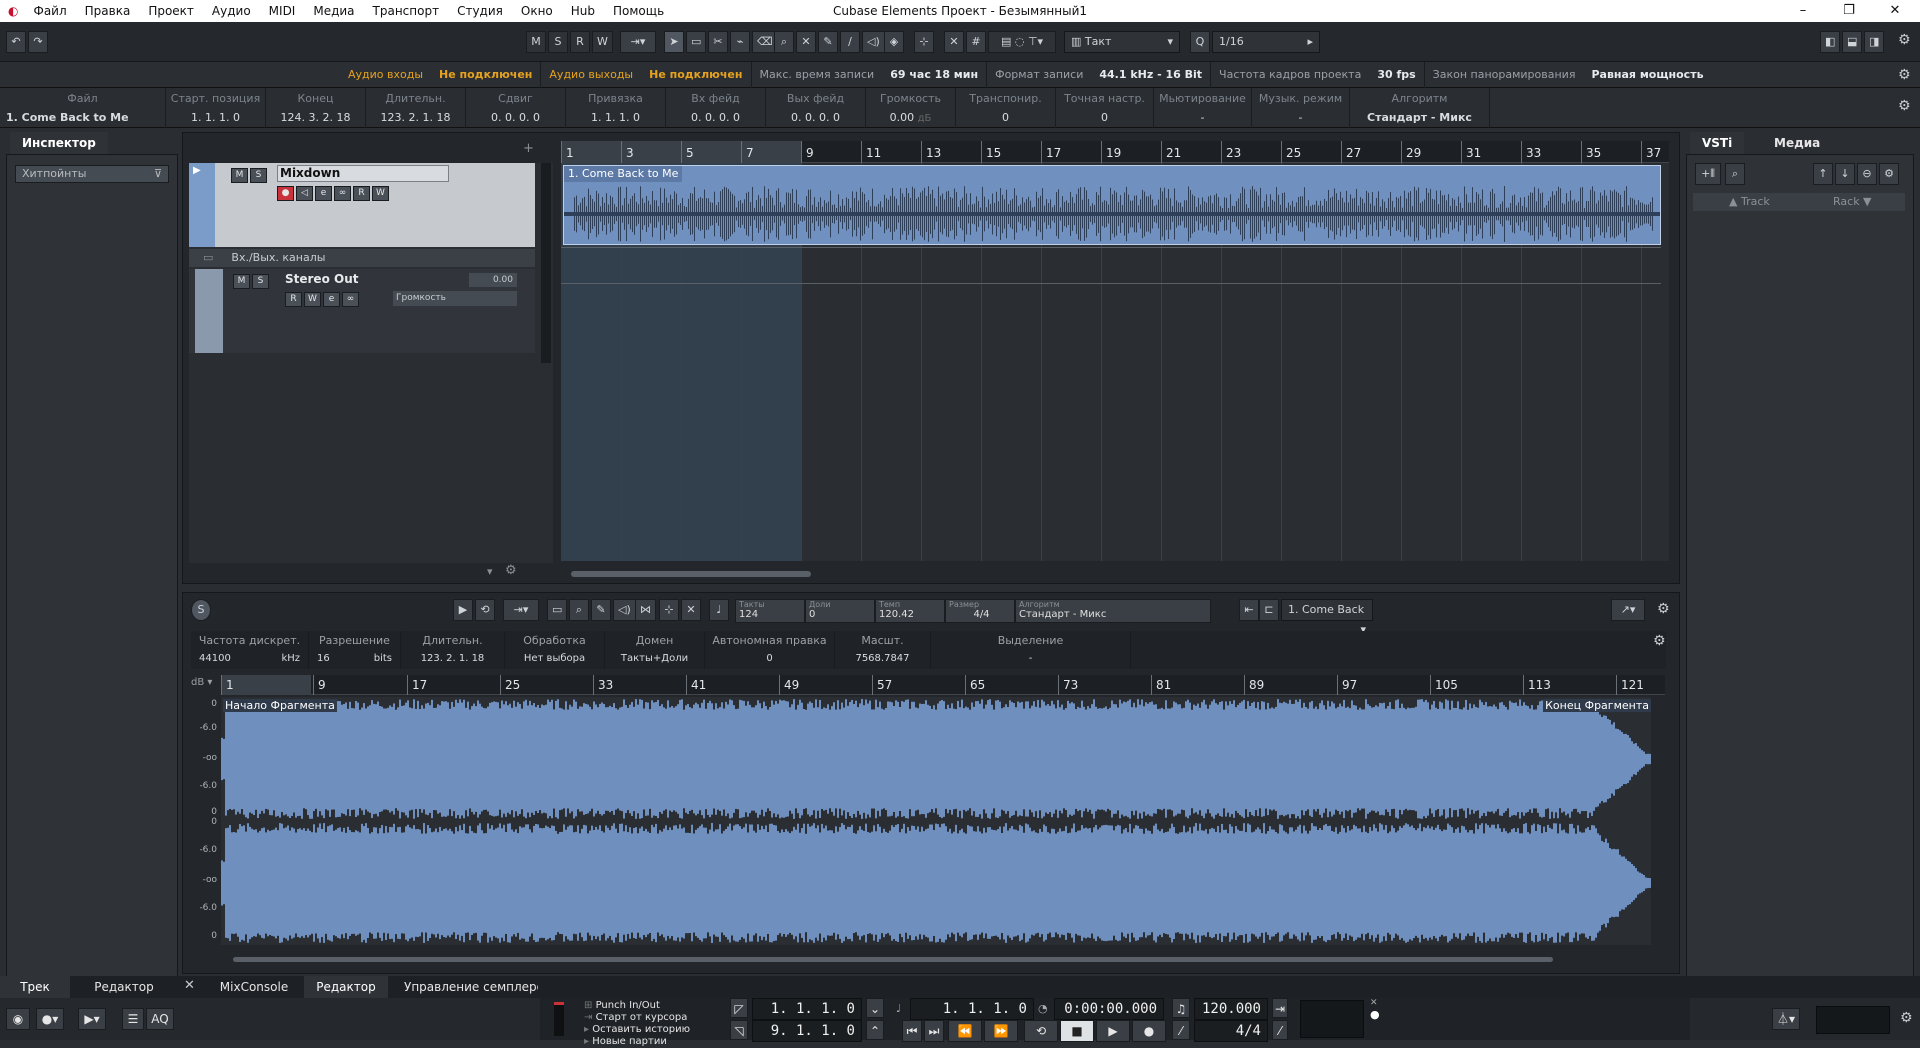 Image resolution: width=1920 pixels, height=1048 pixels. Describe the element at coordinates (49, 11) in the screenshot. I see `menu-file: Файл` at that location.